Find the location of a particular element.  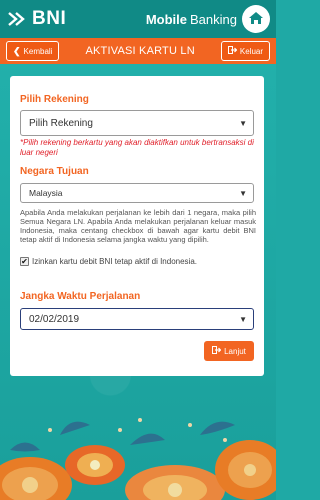

bni-logo-mark-icon is located at coordinates (19, 19).